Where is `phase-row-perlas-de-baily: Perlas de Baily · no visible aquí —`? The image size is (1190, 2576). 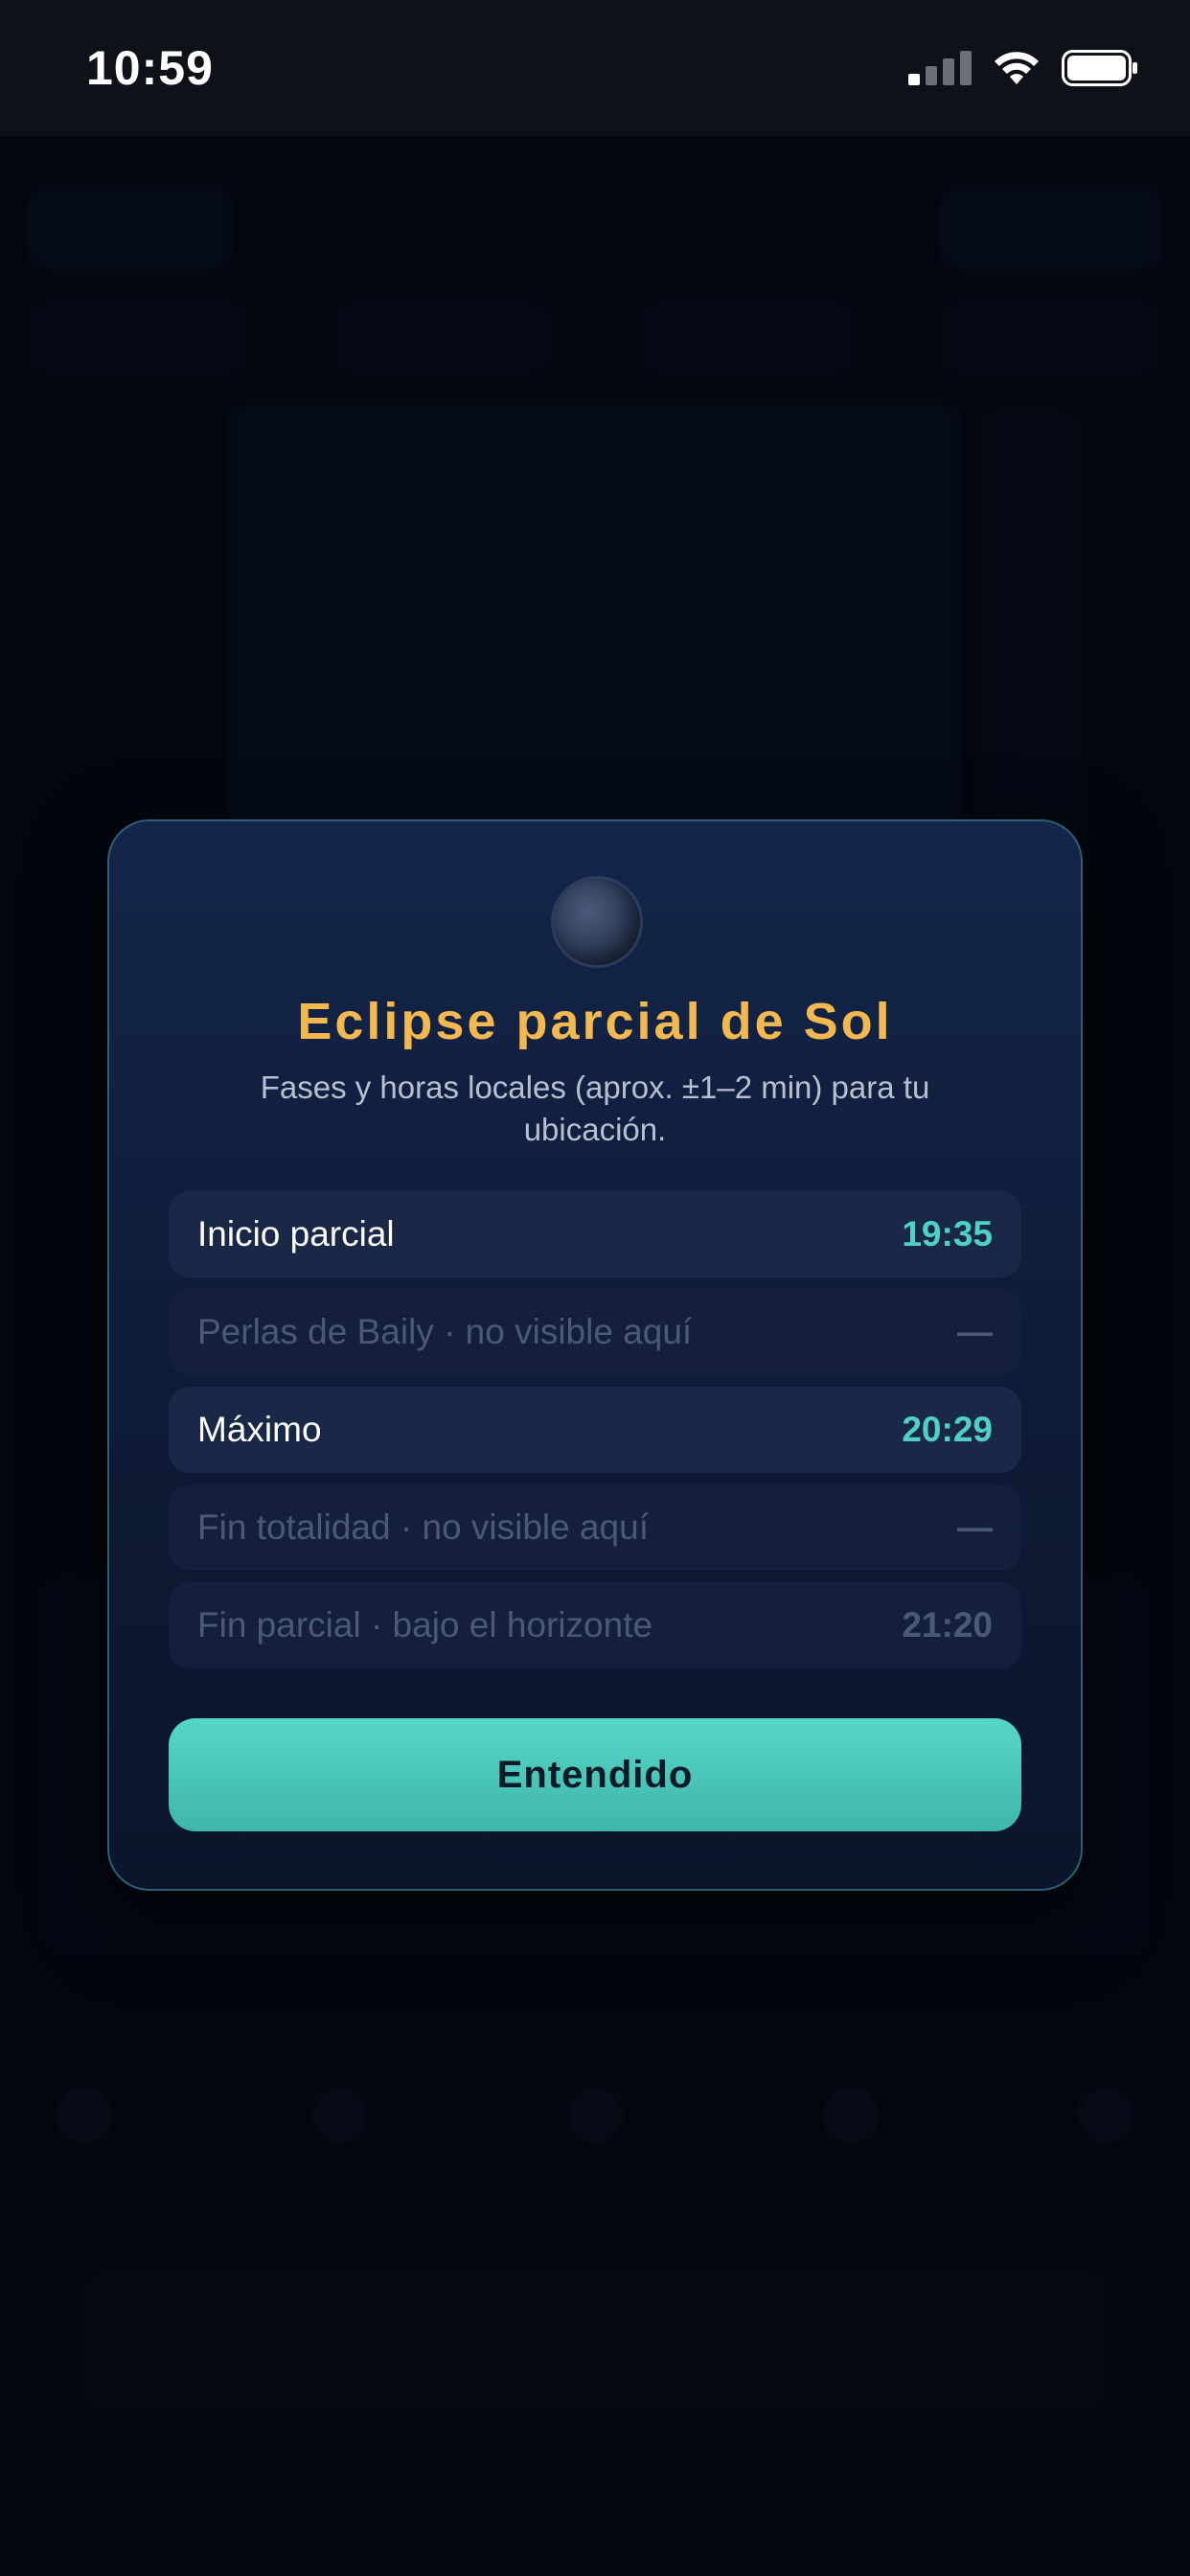
phase-row-perlas-de-baily: Perlas de Baily · no visible aquí — is located at coordinates (595, 1332).